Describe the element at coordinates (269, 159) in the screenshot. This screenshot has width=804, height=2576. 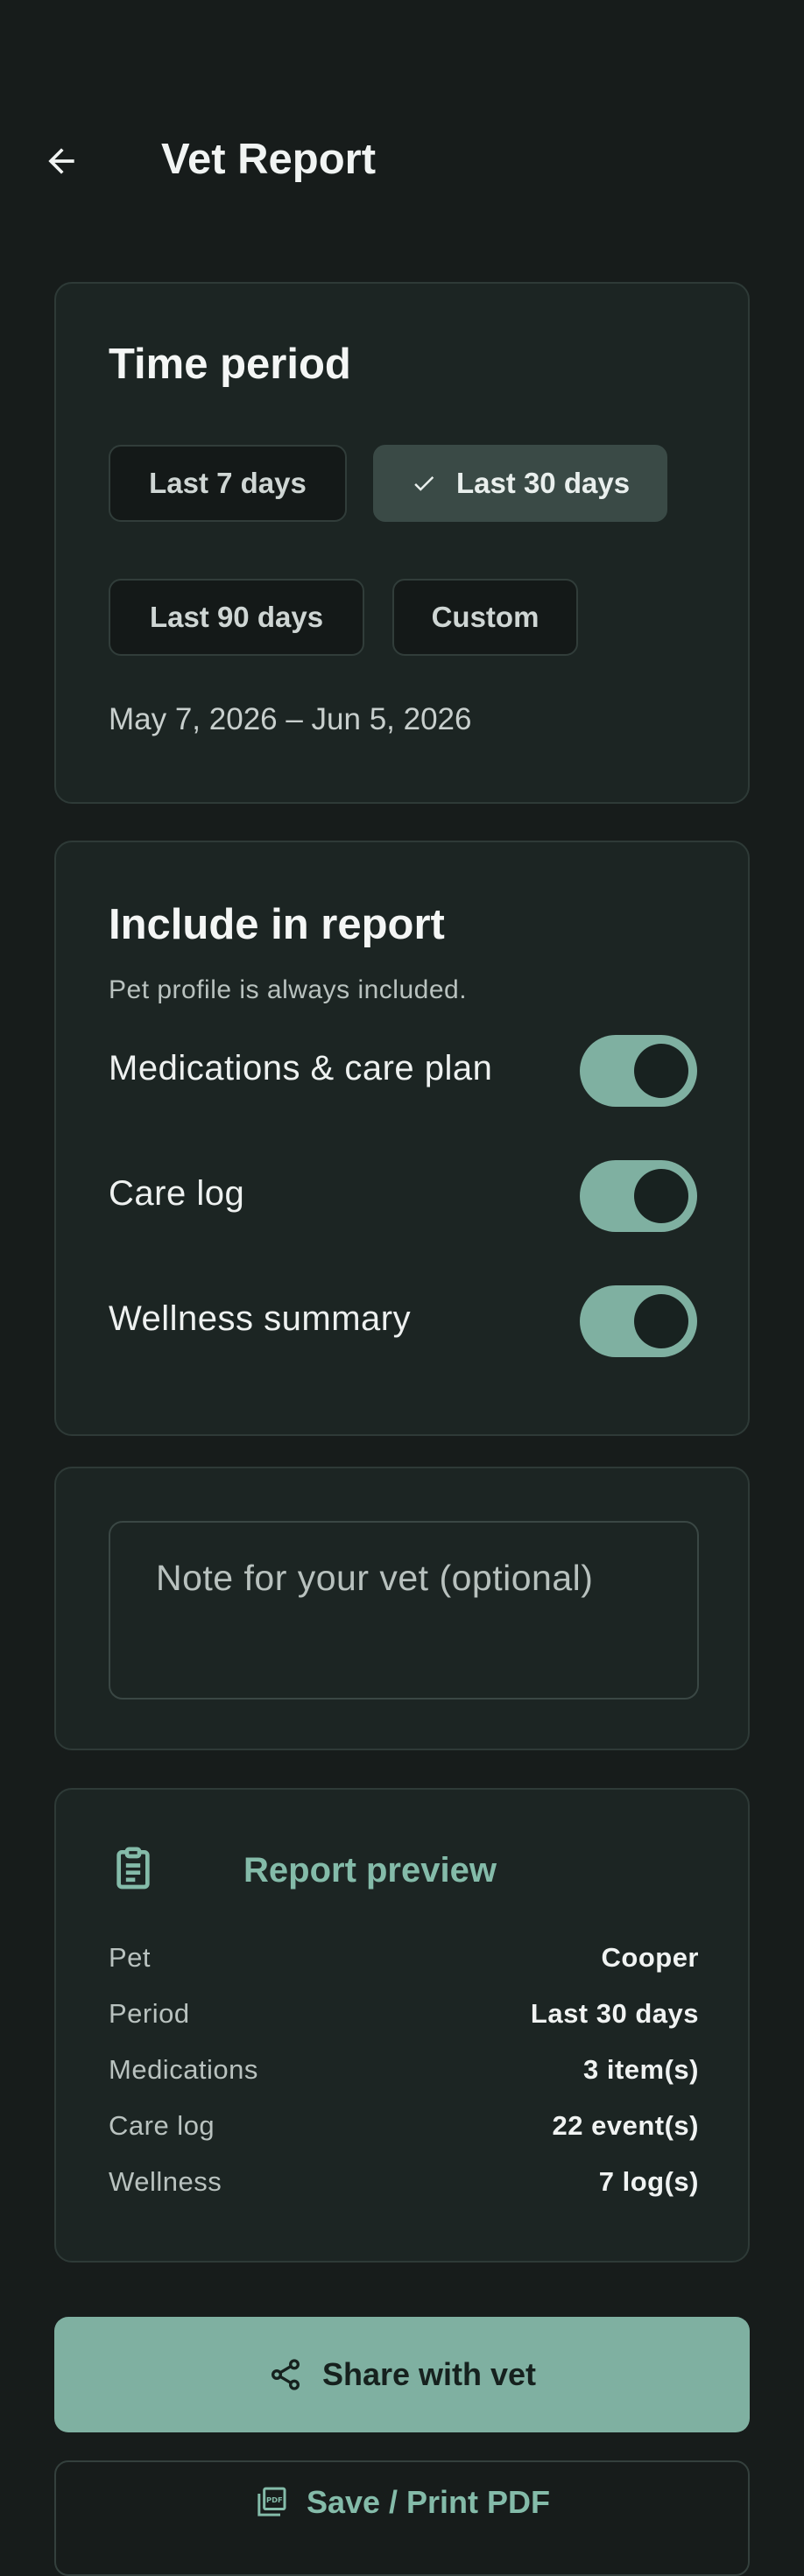
I see `page-title: Vet Report` at that location.